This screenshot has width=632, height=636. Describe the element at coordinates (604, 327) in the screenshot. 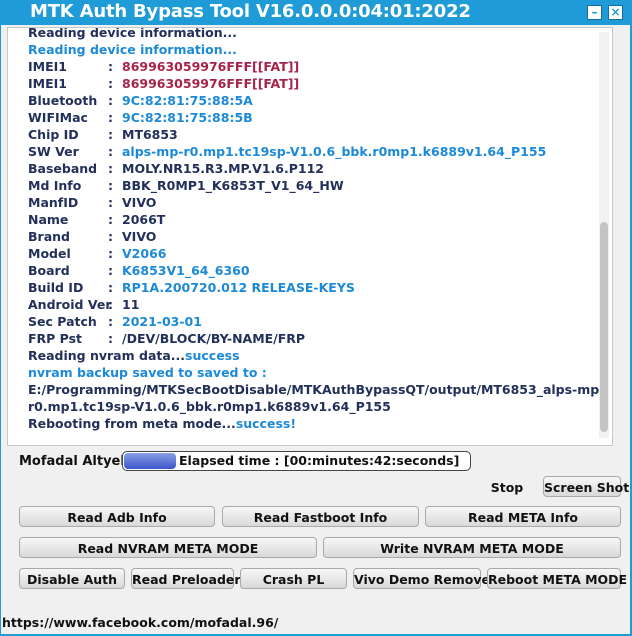

I see `scrollbar-thumb` at that location.